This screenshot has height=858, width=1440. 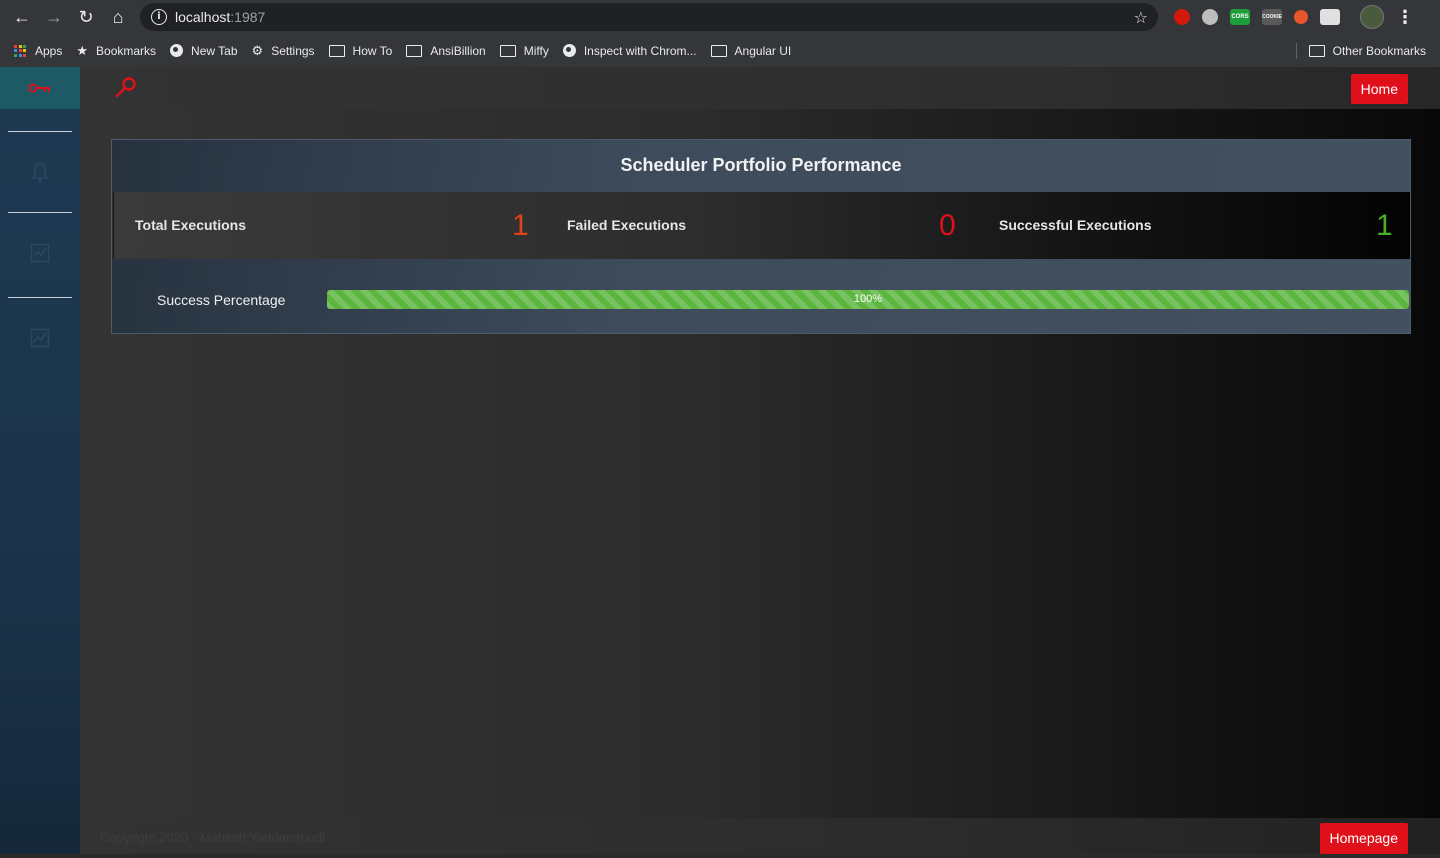 What do you see at coordinates (1240, 17) in the screenshot?
I see `cors-extension-icon: CORS` at bounding box center [1240, 17].